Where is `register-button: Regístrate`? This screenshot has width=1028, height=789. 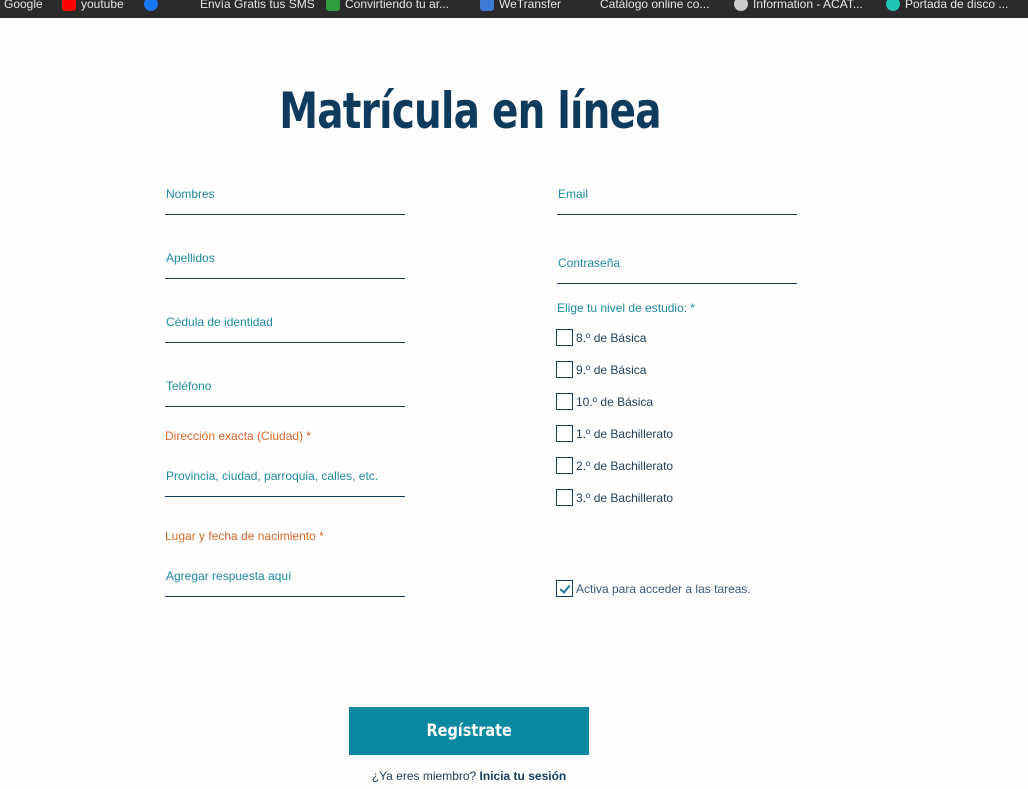
register-button: Regístrate is located at coordinates (469, 731).